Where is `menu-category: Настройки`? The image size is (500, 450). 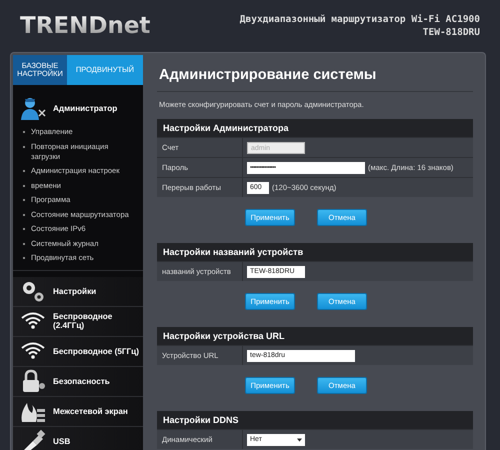 menu-category: Настройки is located at coordinates (78, 291).